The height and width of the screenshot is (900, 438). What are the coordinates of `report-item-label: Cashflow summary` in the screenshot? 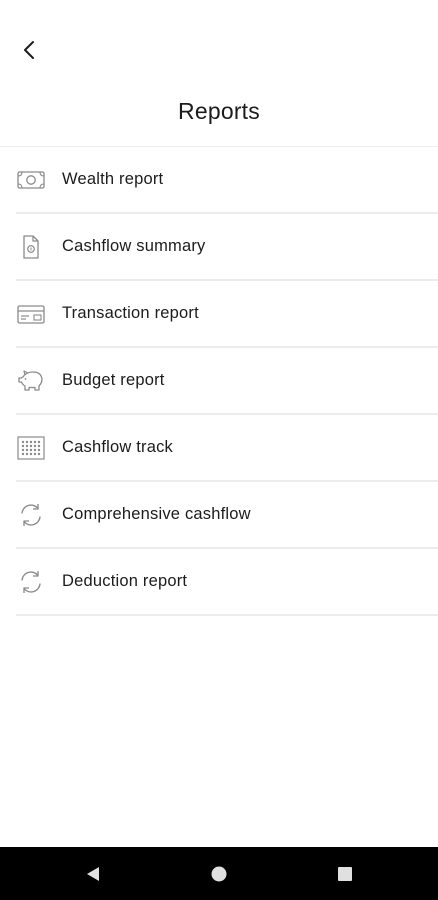 It's located at (134, 246).